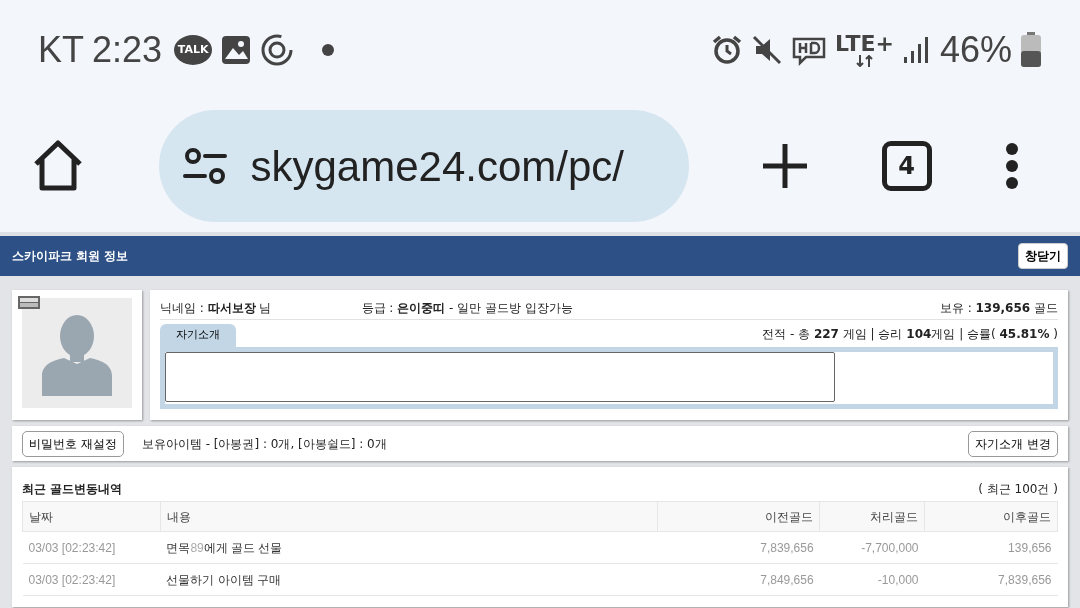 The width and height of the screenshot is (1080, 608). Describe the element at coordinates (872, 516) in the screenshot. I see `column-header: 처리골드` at that location.